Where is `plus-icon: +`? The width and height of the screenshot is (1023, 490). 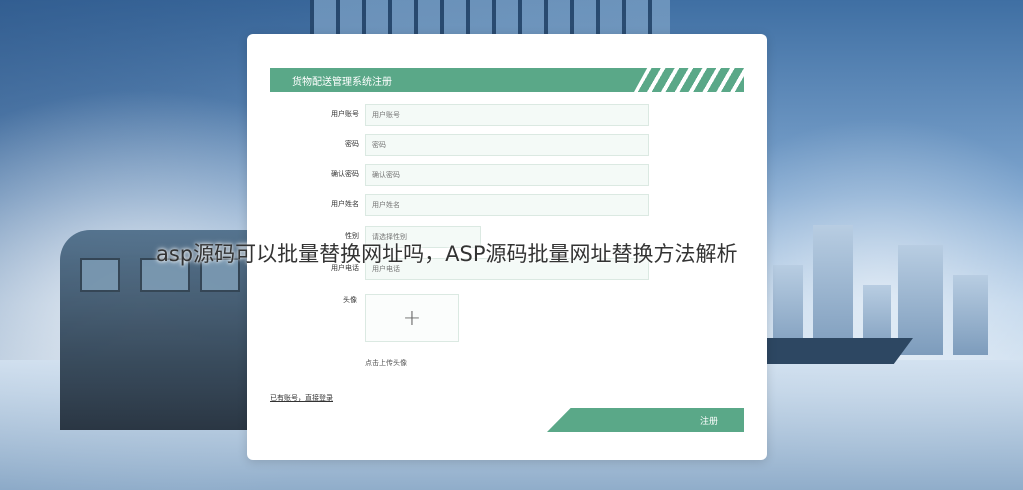 plus-icon: + is located at coordinates (412, 318).